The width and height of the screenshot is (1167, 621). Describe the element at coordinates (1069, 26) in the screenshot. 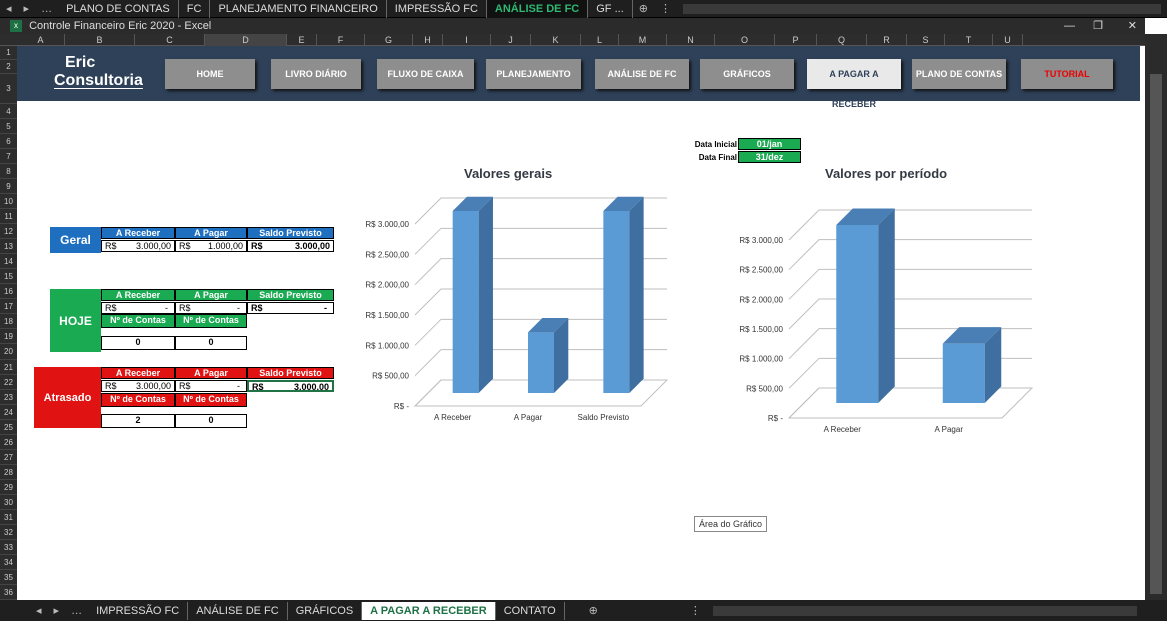

I see `minimize-icon: —` at that location.